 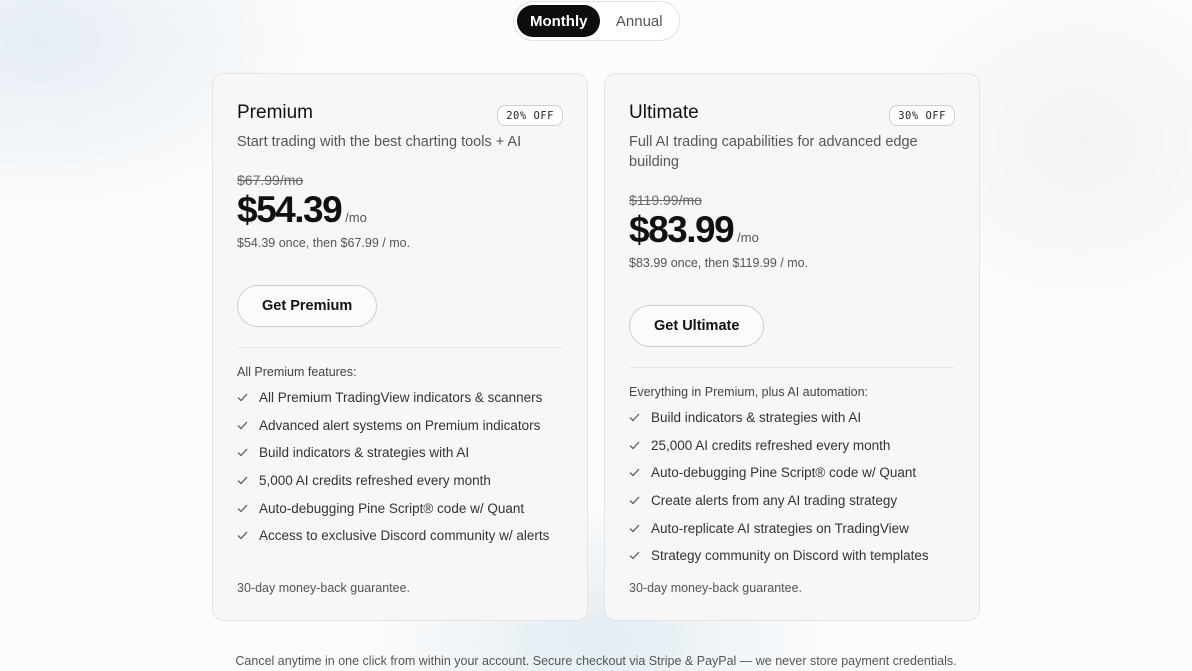 I want to click on feature-text: 25,000 AI credits refreshed every month, so click(x=771, y=445).